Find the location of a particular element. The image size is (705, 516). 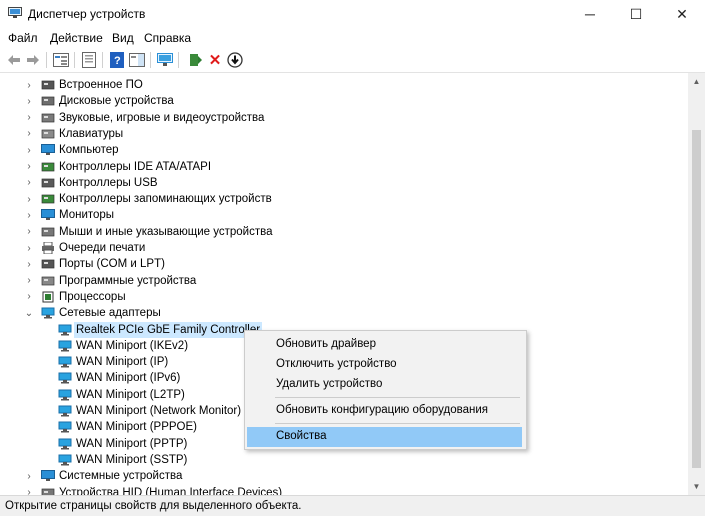

tree-category-label: Контроллеры IDE ATA/ATAPI is located at coordinates (135, 166).